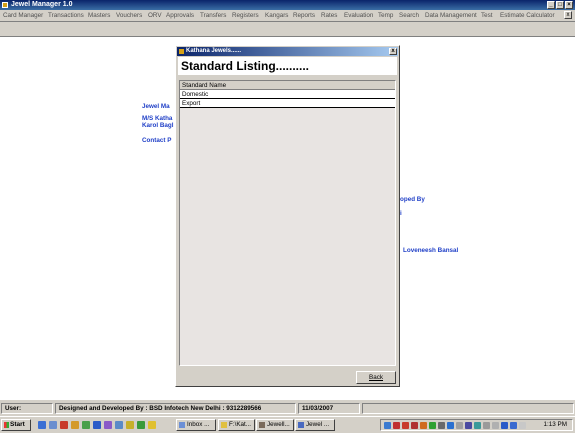 The image size is (575, 433). What do you see at coordinates (5, 5) in the screenshot?
I see `app-icon` at bounding box center [5, 5].